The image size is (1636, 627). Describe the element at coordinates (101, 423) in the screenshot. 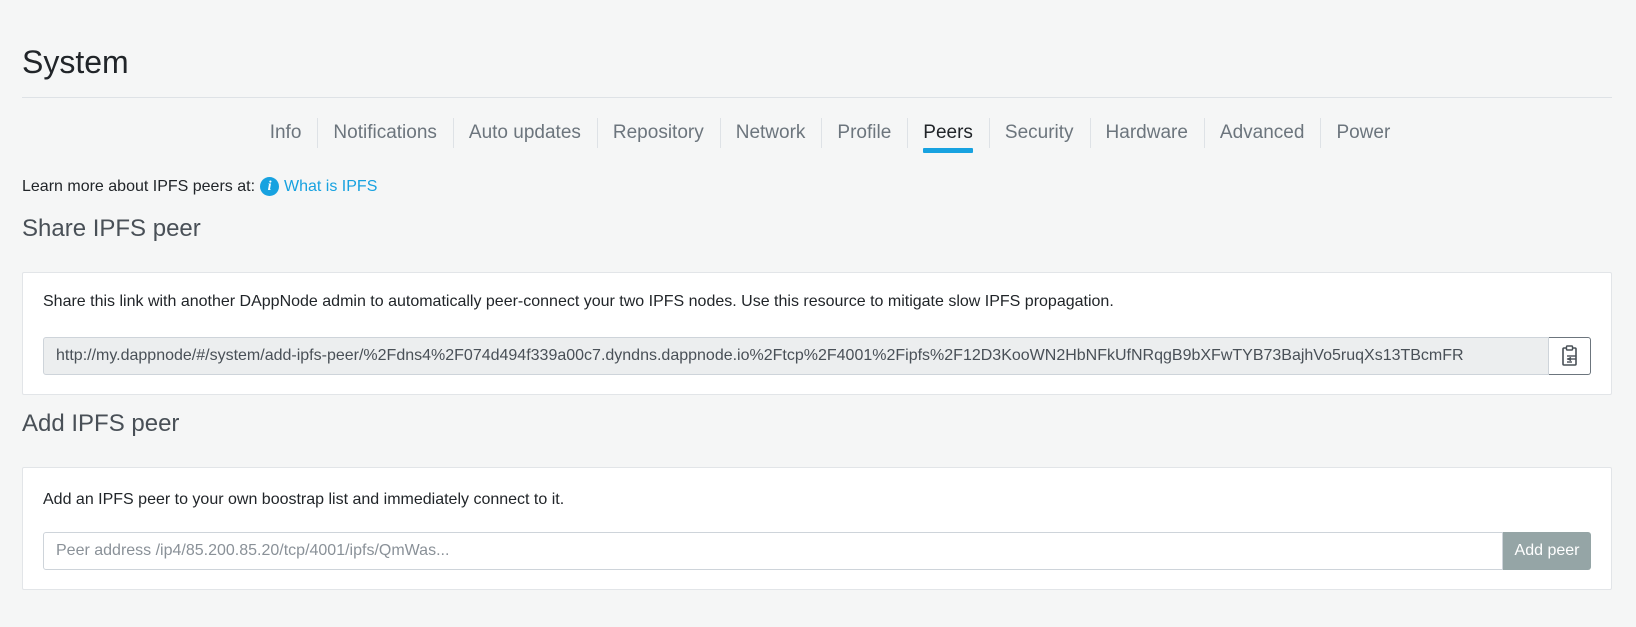

I see `add-section-title: Add IPFS peer` at that location.